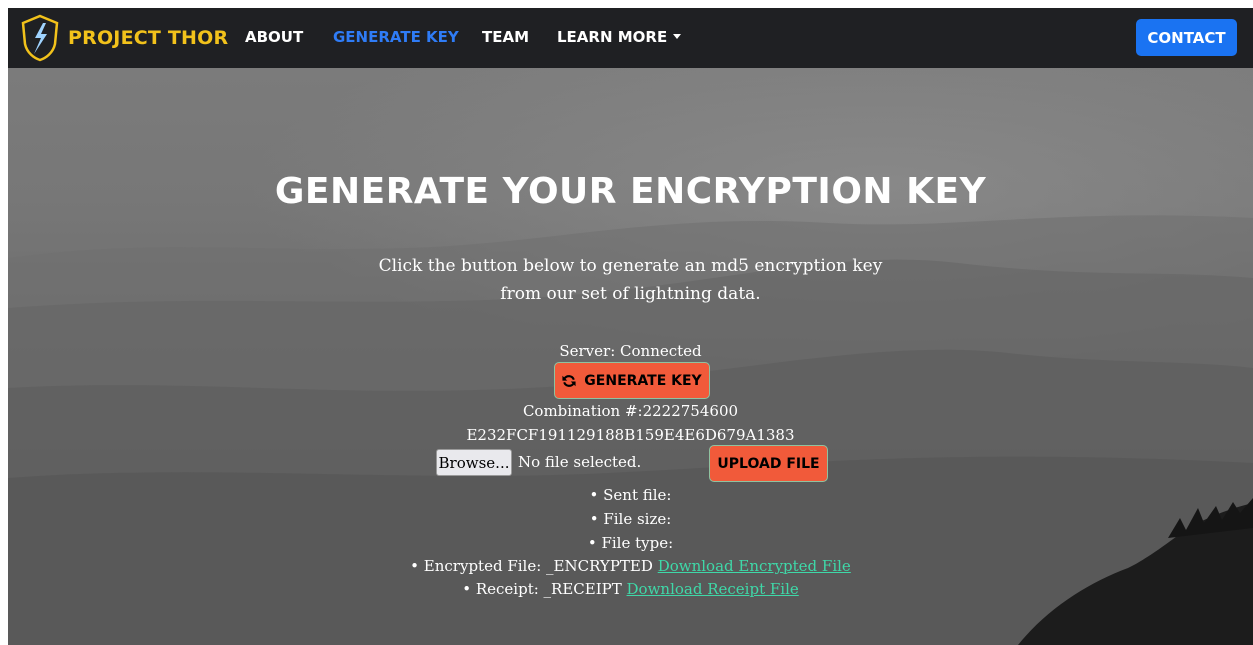 The height and width of the screenshot is (645, 1253). I want to click on receipt-label: Receipt: _RECEIPT, so click(542, 589).